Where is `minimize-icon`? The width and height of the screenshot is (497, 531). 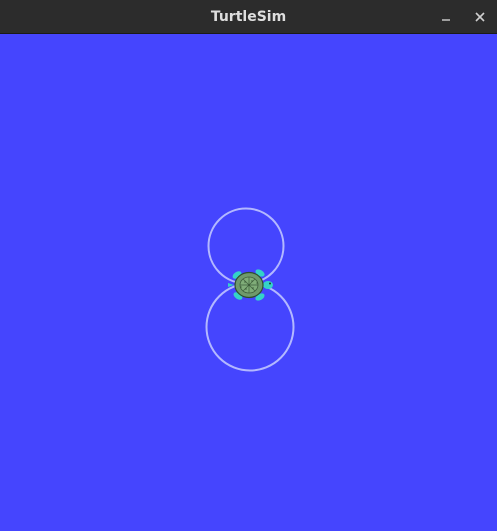
minimize-icon is located at coordinates (446, 20).